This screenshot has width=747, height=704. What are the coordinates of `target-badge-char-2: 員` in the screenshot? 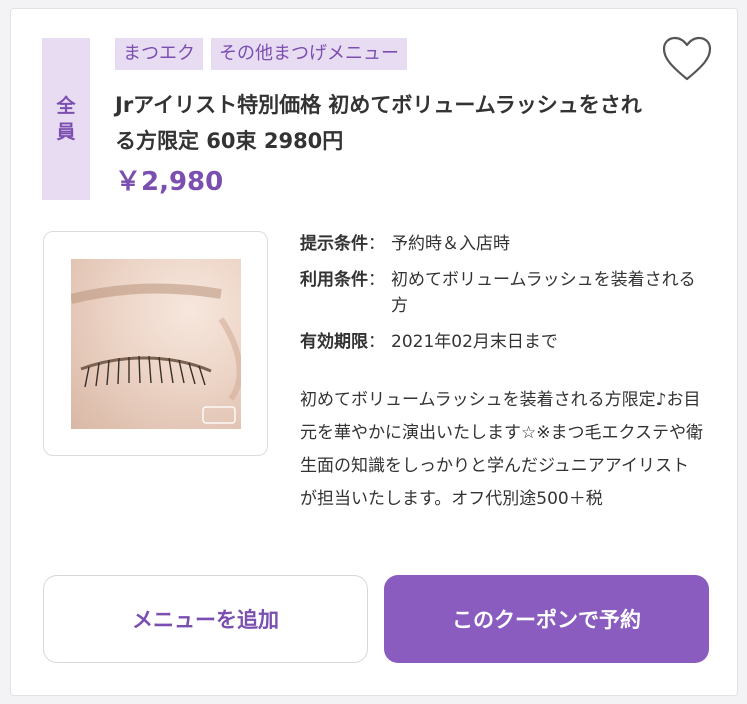 It's located at (66, 132).